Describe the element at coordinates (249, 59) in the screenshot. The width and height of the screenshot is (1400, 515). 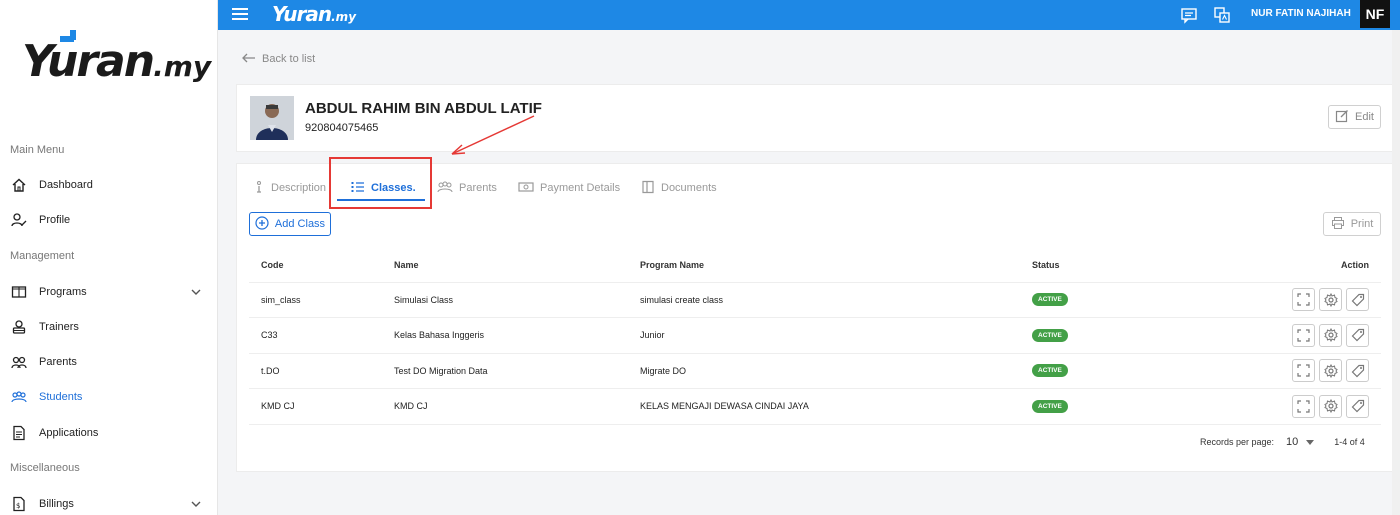
I see `arrow-left-icon` at that location.